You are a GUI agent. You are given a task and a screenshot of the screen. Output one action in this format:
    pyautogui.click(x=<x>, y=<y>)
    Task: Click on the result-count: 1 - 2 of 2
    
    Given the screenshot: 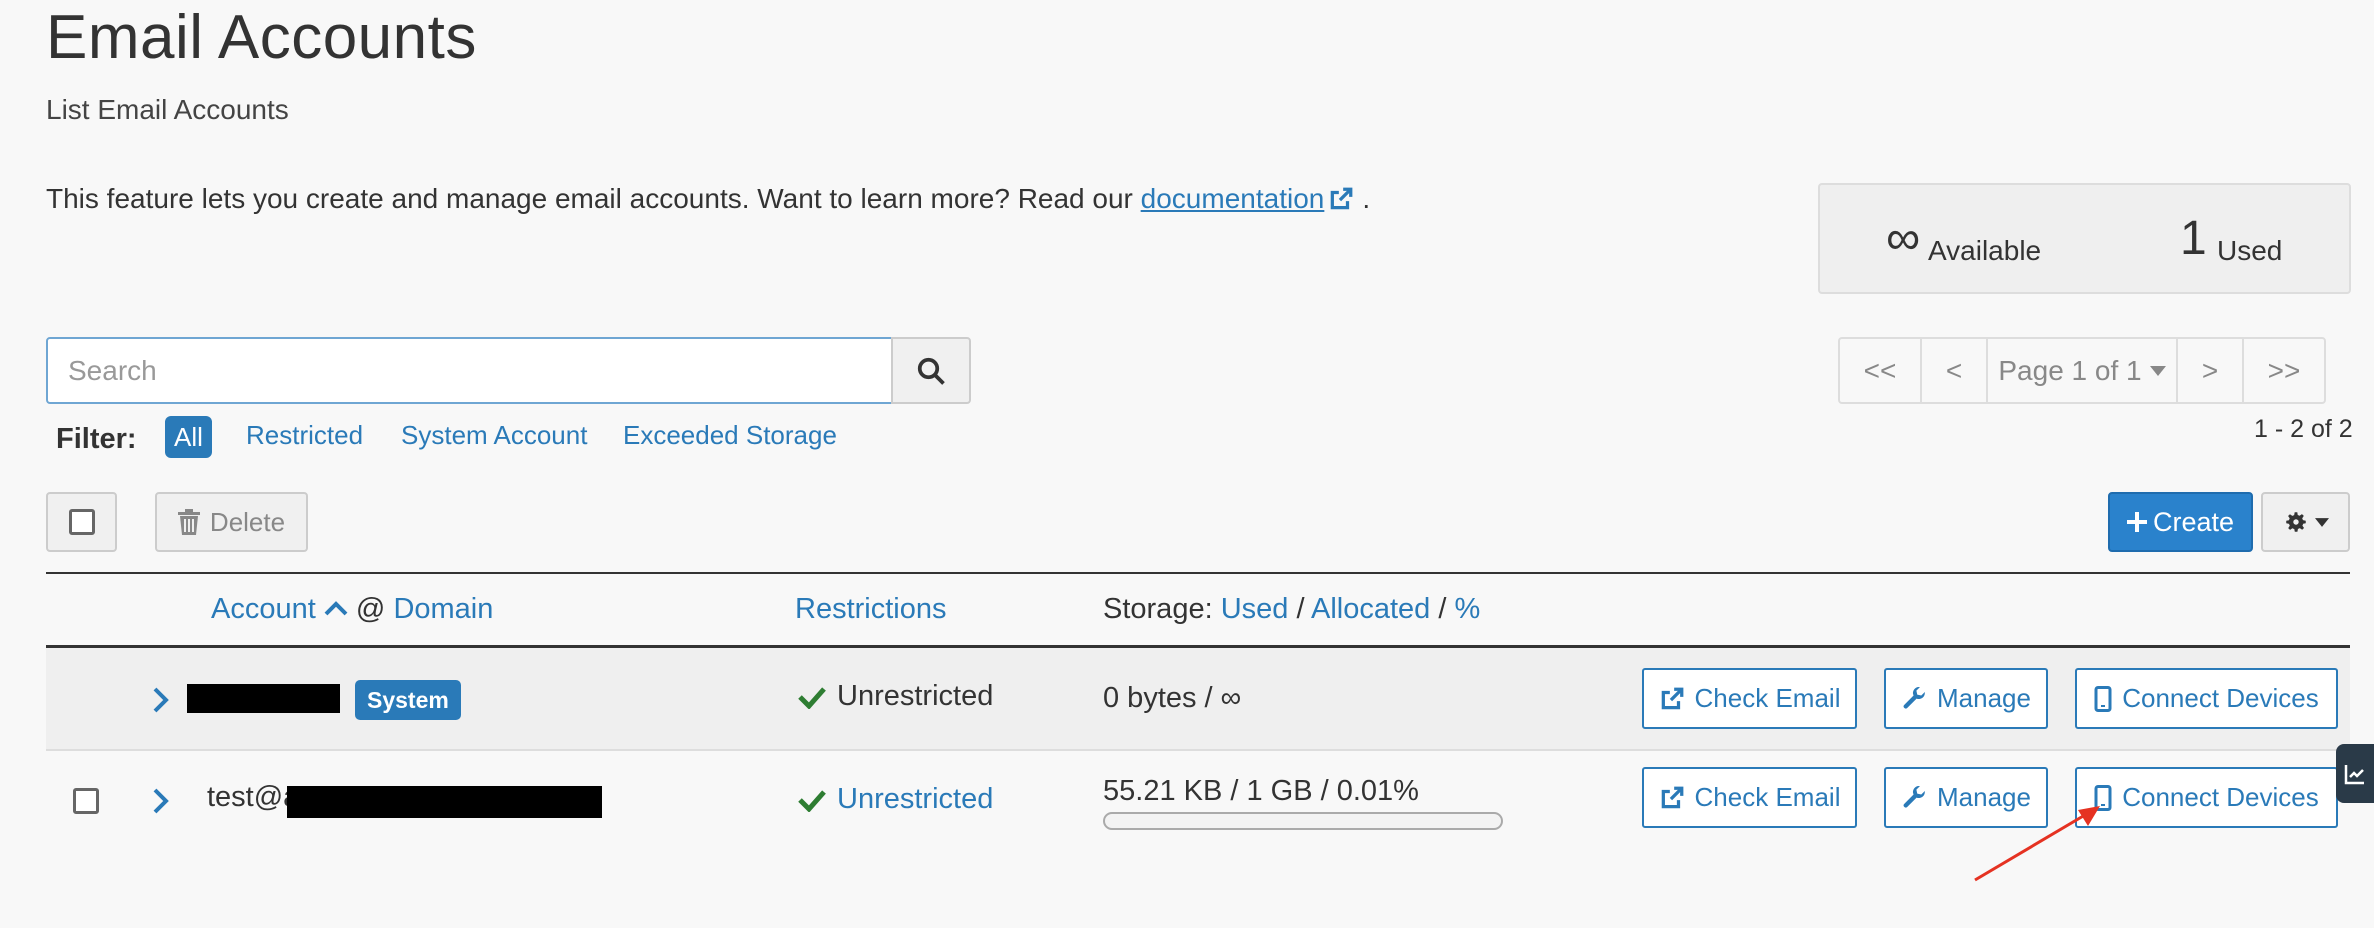 What is the action you would take?
    pyautogui.click(x=2303, y=429)
    